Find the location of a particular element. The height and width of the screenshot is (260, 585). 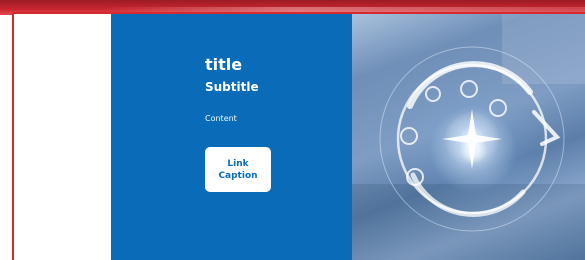

tools-icon is located at coordinates (409, 136).